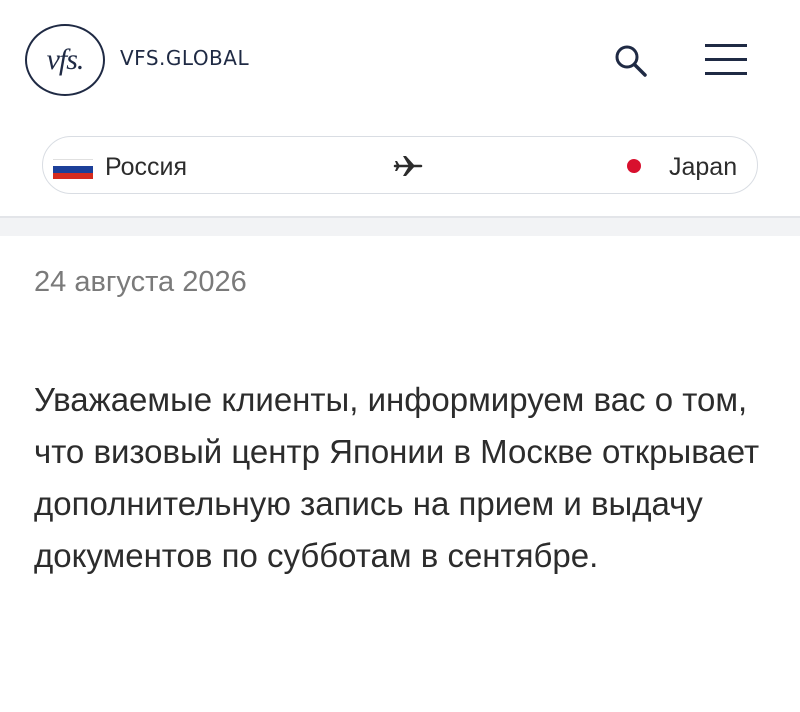 Image resolution: width=800 pixels, height=712 pixels. I want to click on search-button, so click(631, 61).